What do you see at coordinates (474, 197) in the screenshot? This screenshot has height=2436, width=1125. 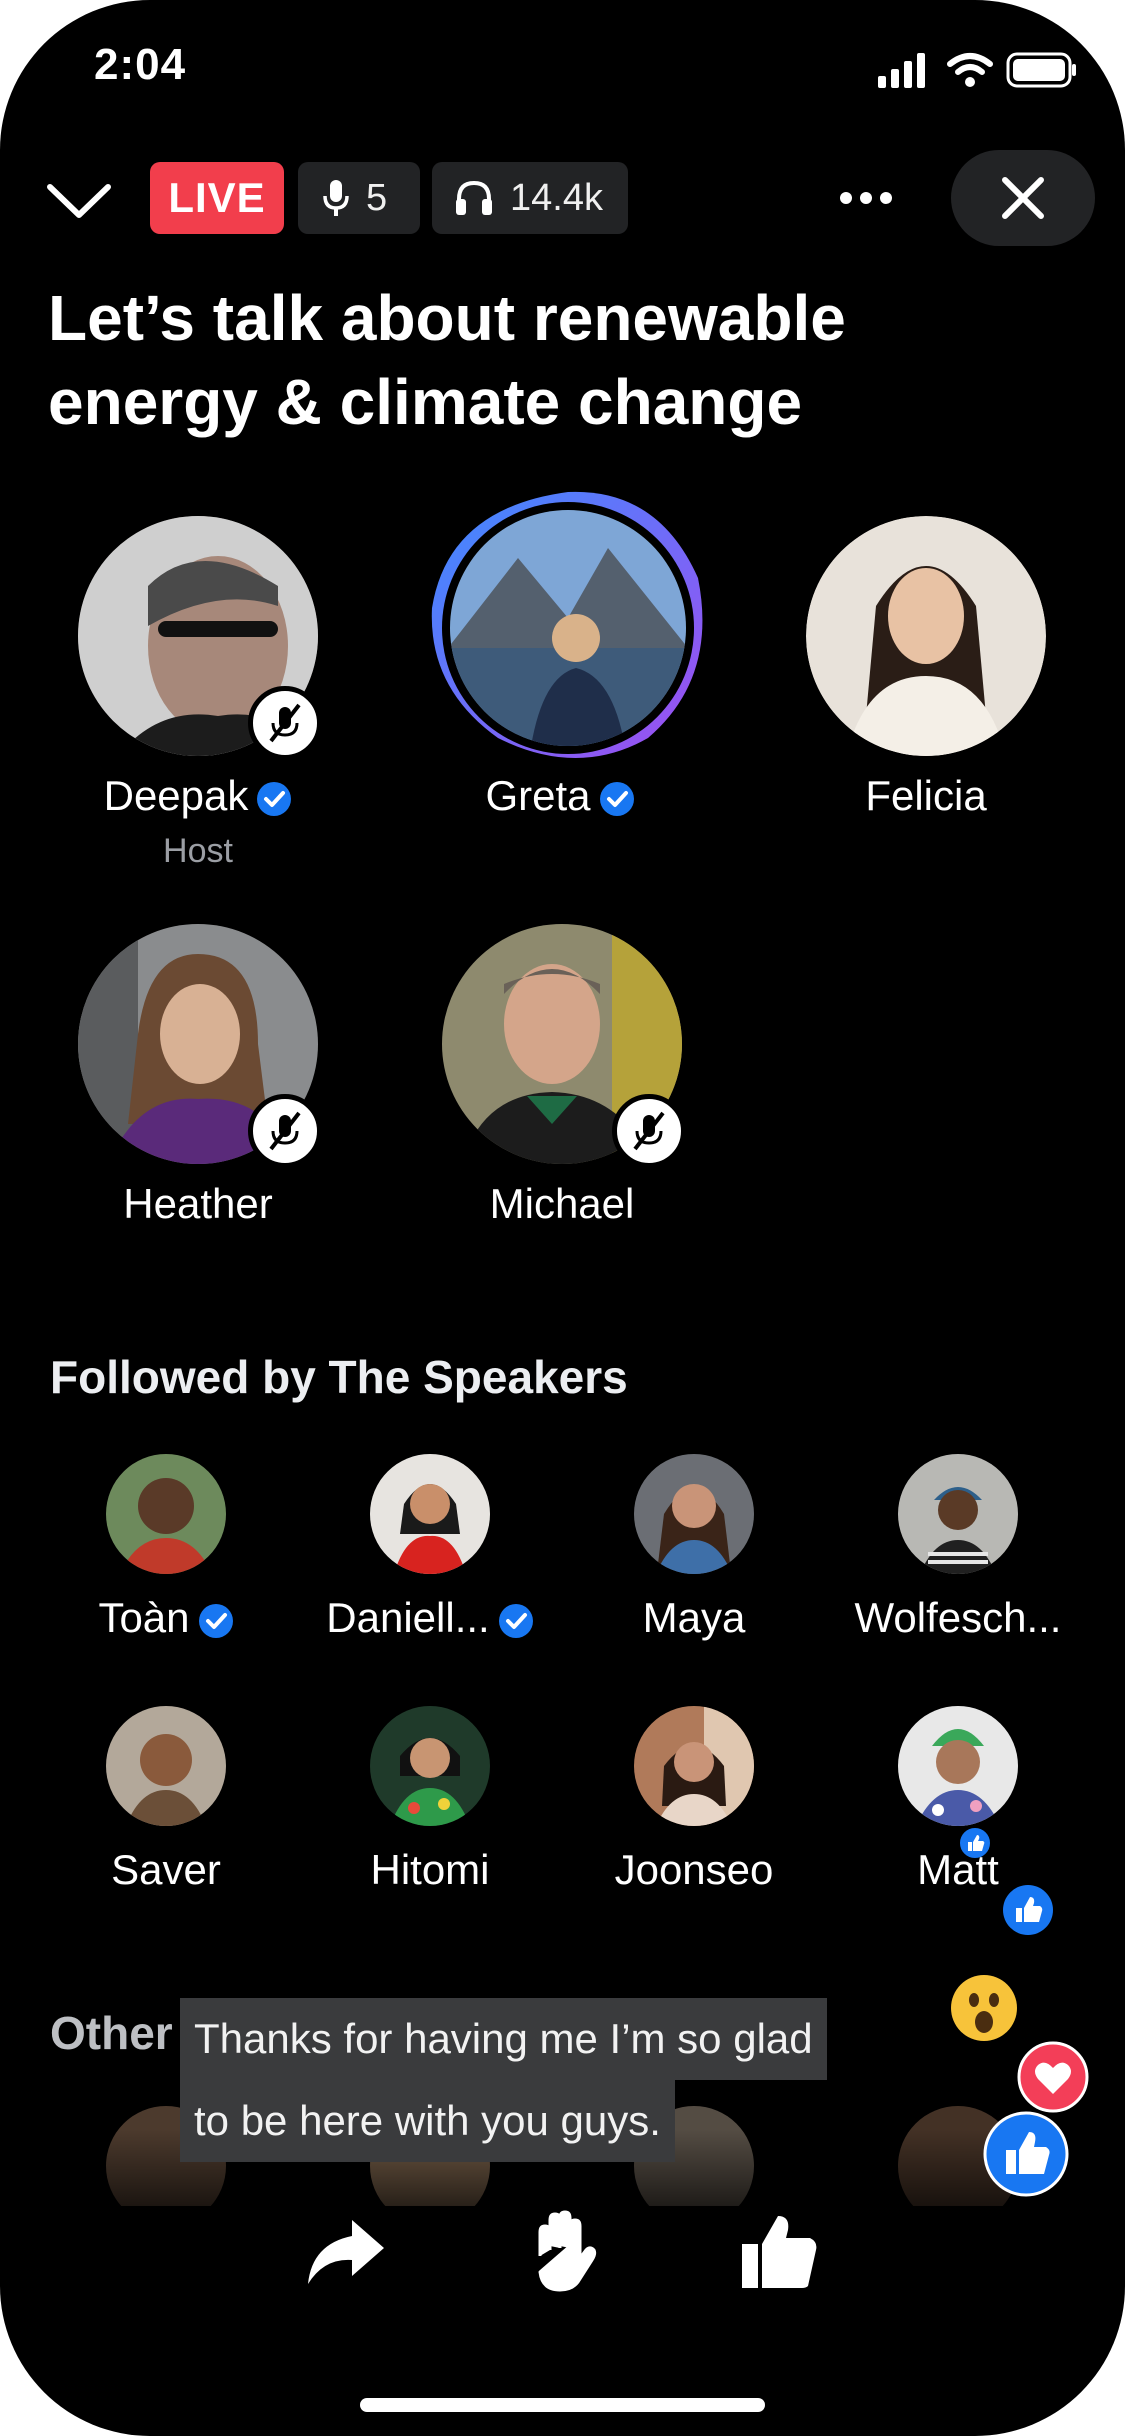 I see `headphones-icon` at bounding box center [474, 197].